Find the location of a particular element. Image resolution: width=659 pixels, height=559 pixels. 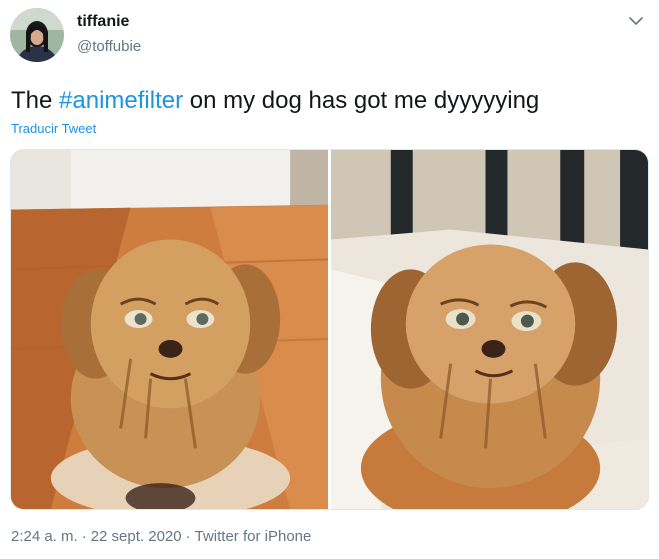

translate-tweet-link: Traducir Tweet is located at coordinates (53, 128).